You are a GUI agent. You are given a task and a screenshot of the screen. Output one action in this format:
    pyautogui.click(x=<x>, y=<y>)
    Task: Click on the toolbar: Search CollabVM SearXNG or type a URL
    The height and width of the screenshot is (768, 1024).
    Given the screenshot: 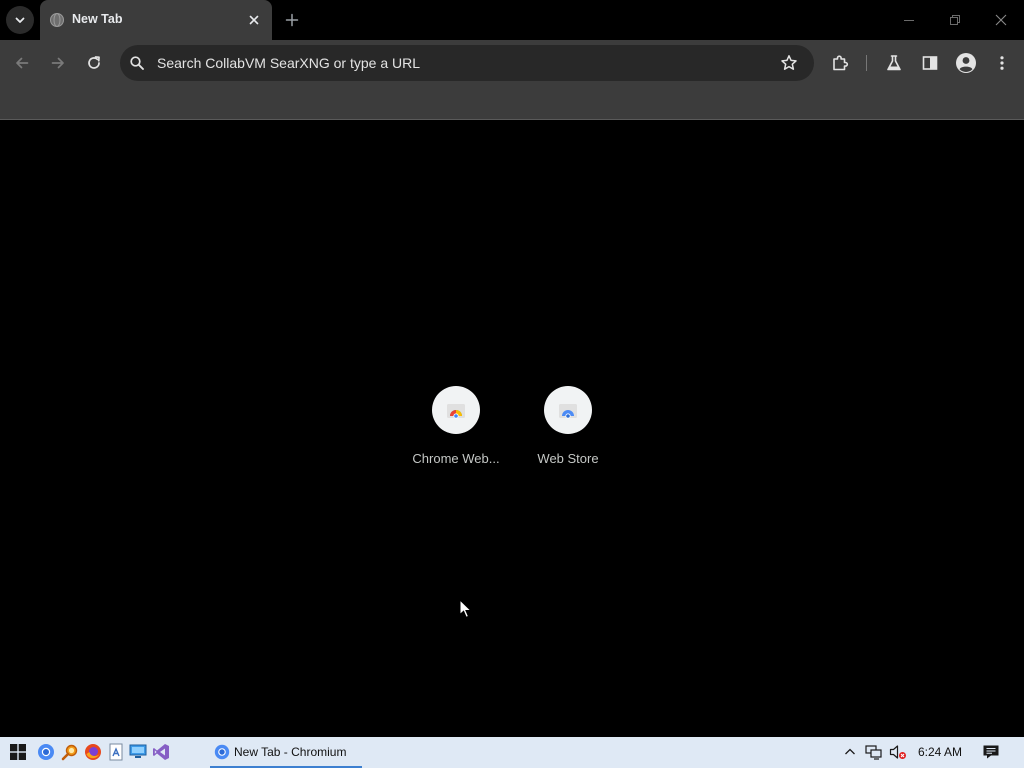 What is the action you would take?
    pyautogui.click(x=512, y=63)
    